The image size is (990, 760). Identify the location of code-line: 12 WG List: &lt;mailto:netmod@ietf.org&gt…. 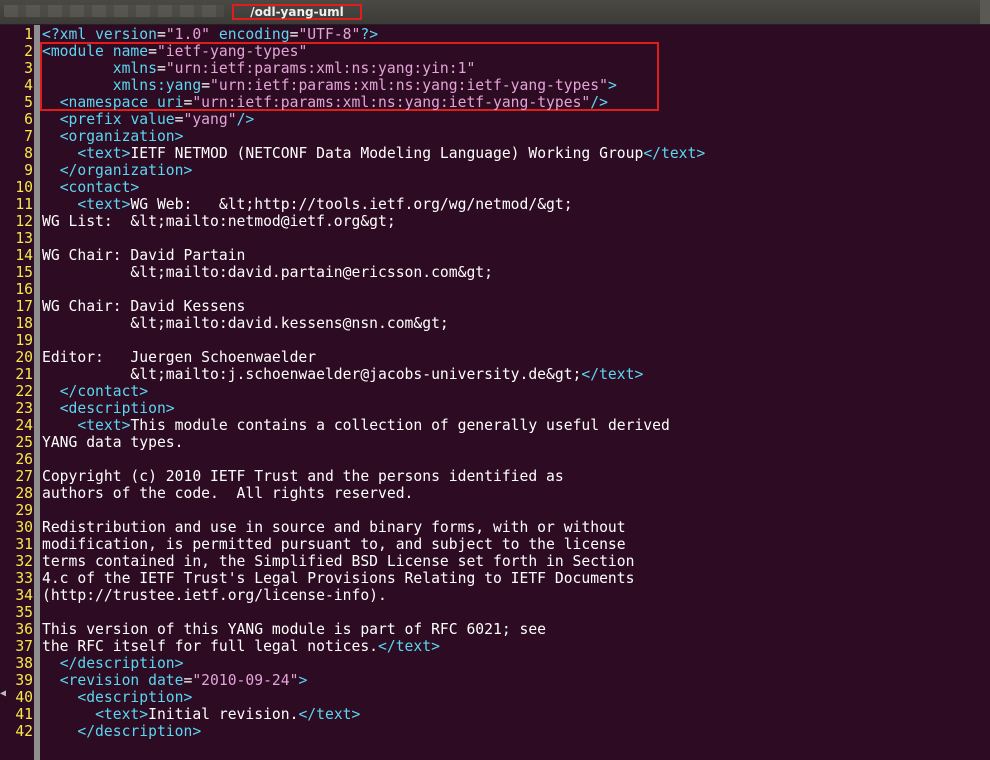
(495, 221).